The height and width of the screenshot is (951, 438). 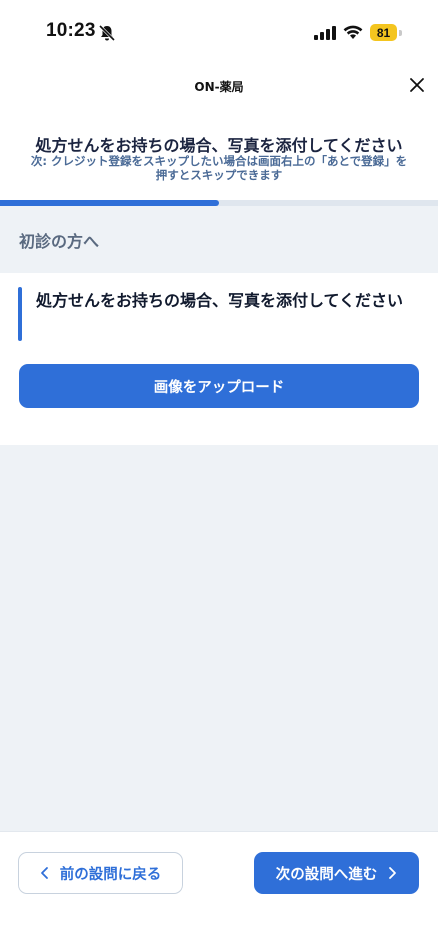 What do you see at coordinates (219, 239) in the screenshot?
I see `section-band: 初診の方へ` at bounding box center [219, 239].